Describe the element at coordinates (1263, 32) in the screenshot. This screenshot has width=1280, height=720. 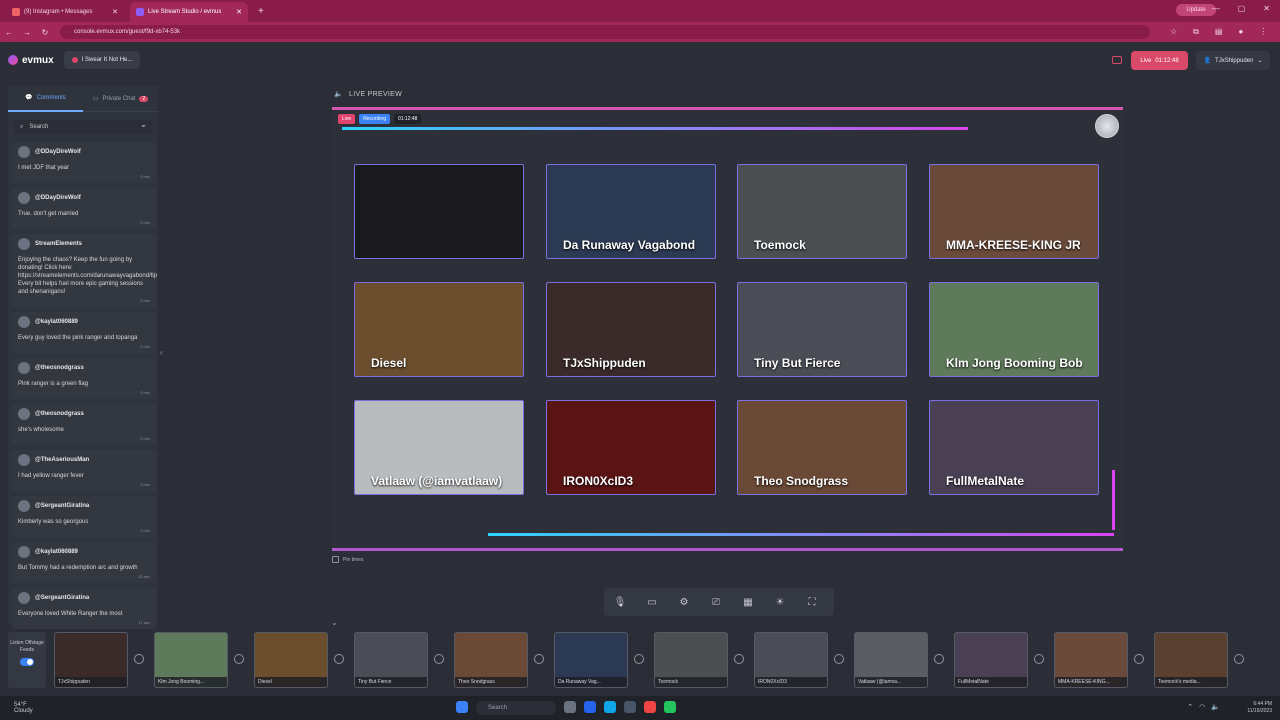
I see `browser-menu-icon: ⋮` at that location.